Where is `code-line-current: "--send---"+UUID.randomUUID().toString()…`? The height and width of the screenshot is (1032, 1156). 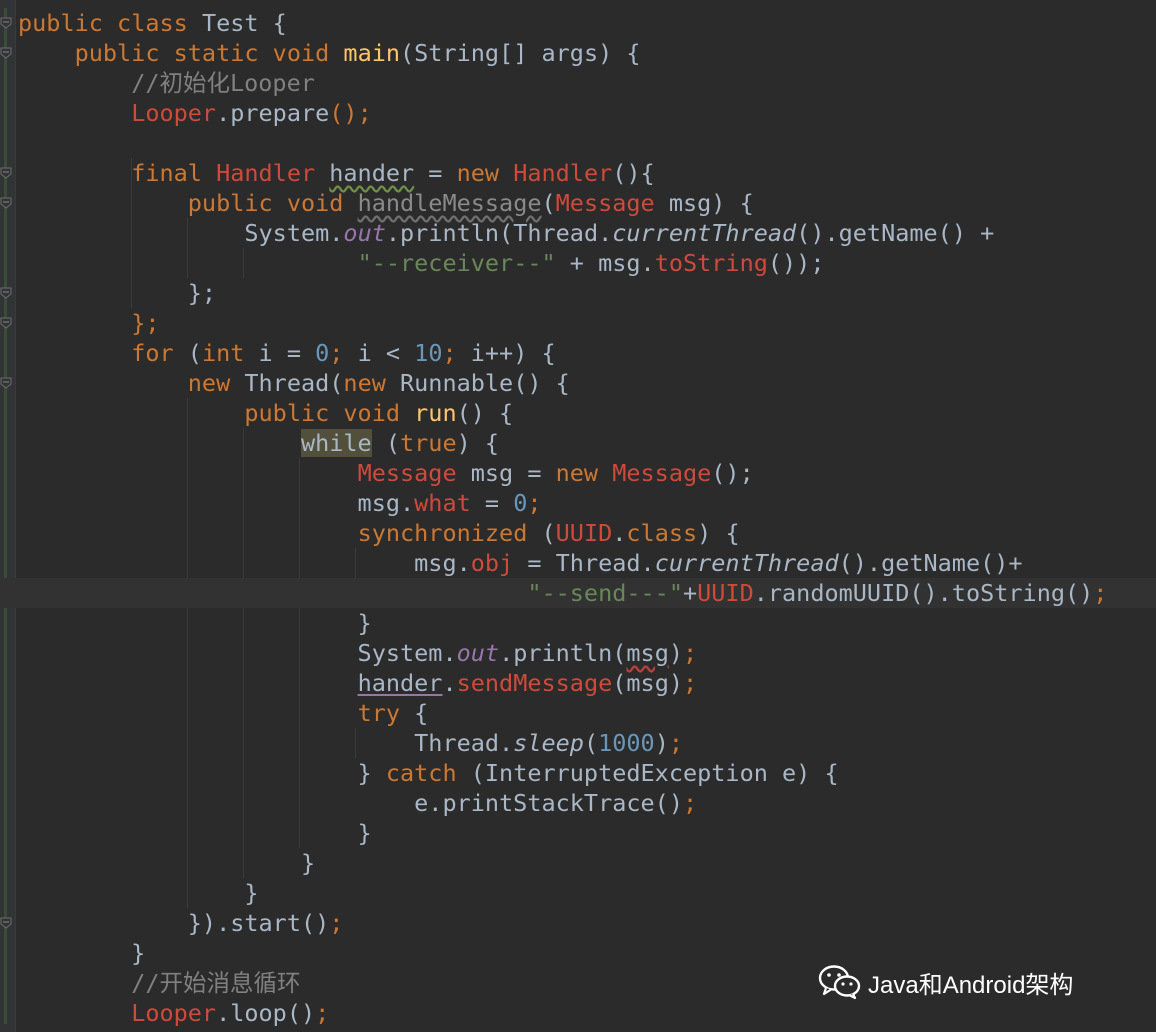 code-line-current: "--send---"+UUID.randomUUID().toString()… is located at coordinates (578, 593).